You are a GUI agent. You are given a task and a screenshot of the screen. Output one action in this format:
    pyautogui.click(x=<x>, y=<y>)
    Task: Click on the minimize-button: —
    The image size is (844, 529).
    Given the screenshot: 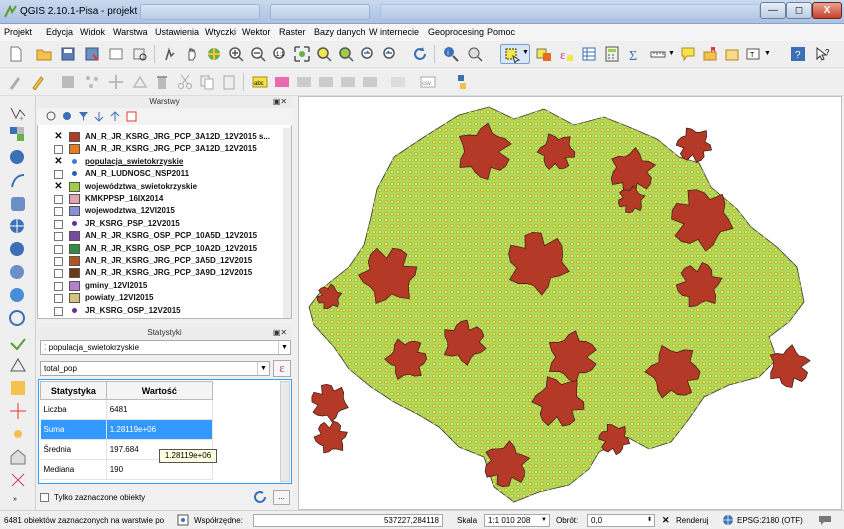 What is the action you would take?
    pyautogui.click(x=773, y=10)
    